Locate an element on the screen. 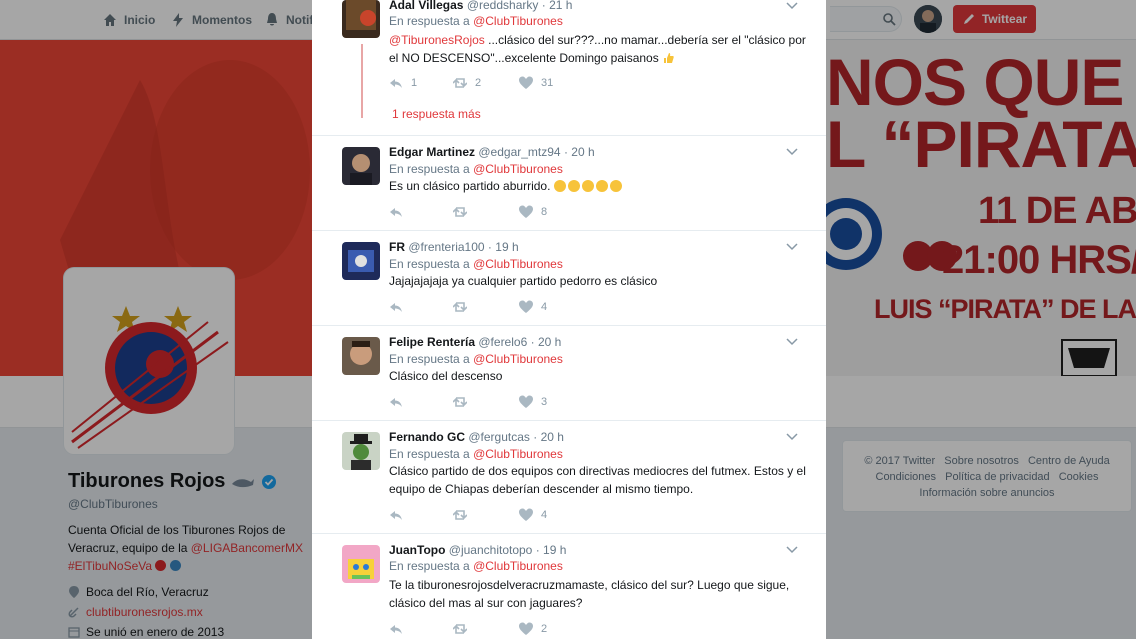  tweet-author-name: Fernando GC is located at coordinates (427, 437).